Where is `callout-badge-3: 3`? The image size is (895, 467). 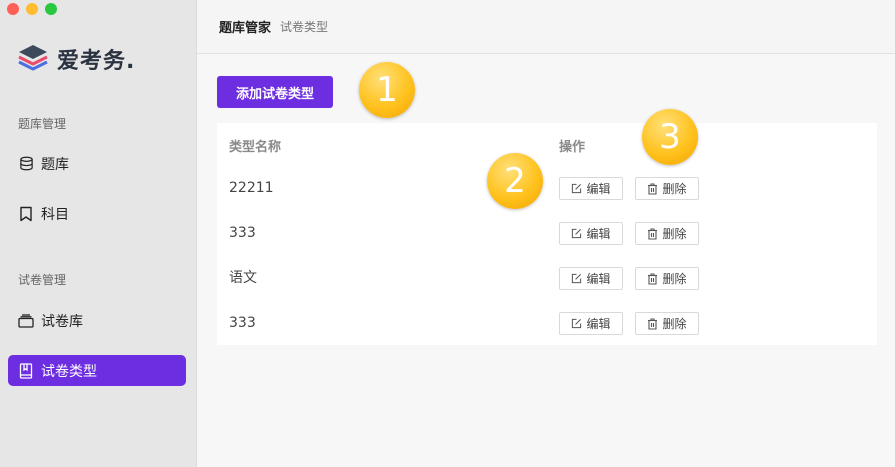 callout-badge-3: 3 is located at coordinates (670, 137).